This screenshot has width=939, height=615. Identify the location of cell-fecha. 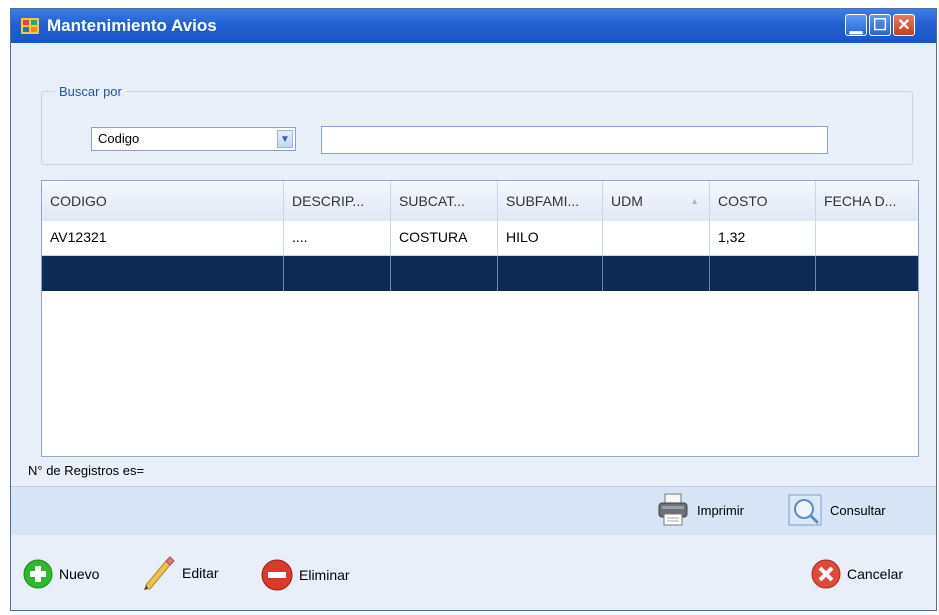
(867, 238).